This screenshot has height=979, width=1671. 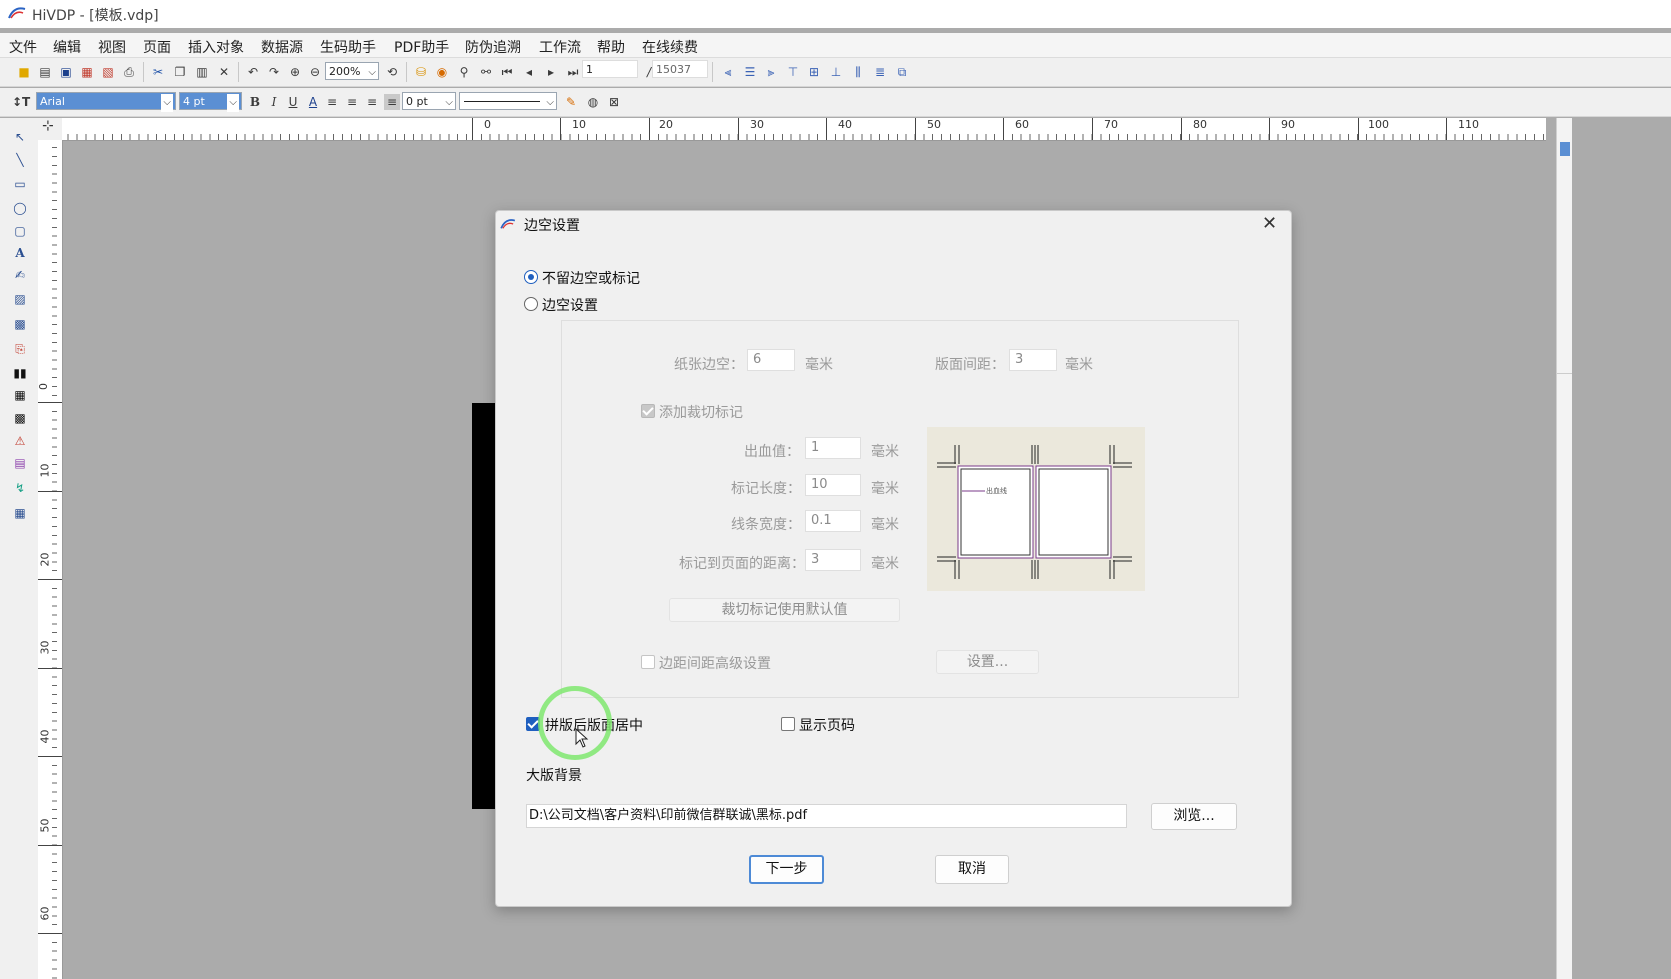 I want to click on no-fill-icon: ⊠, so click(x=614, y=102).